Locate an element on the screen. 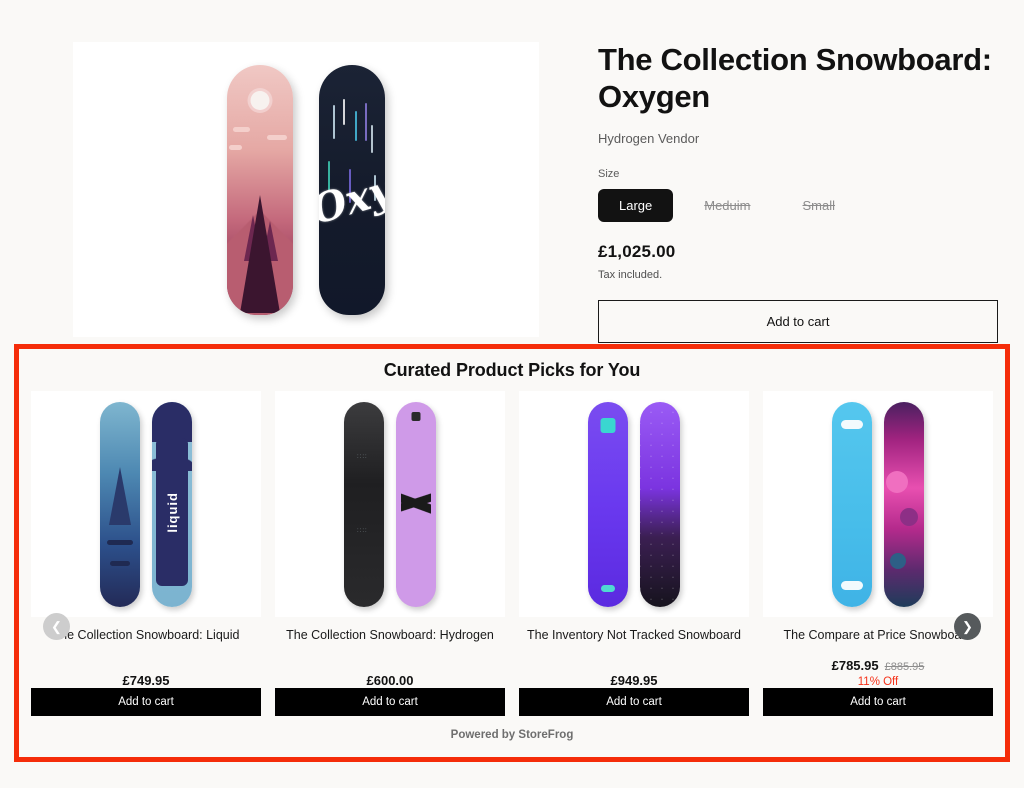  grid-pattern is located at coordinates (660, 504).